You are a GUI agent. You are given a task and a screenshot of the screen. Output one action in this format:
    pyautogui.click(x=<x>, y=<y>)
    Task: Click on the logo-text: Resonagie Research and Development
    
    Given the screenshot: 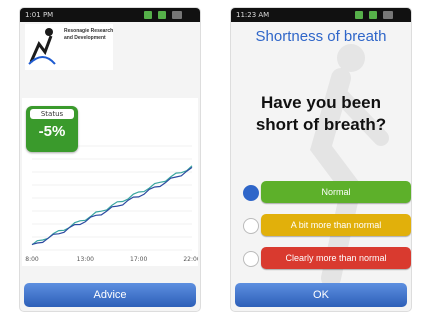 What is the action you would take?
    pyautogui.click(x=89, y=34)
    